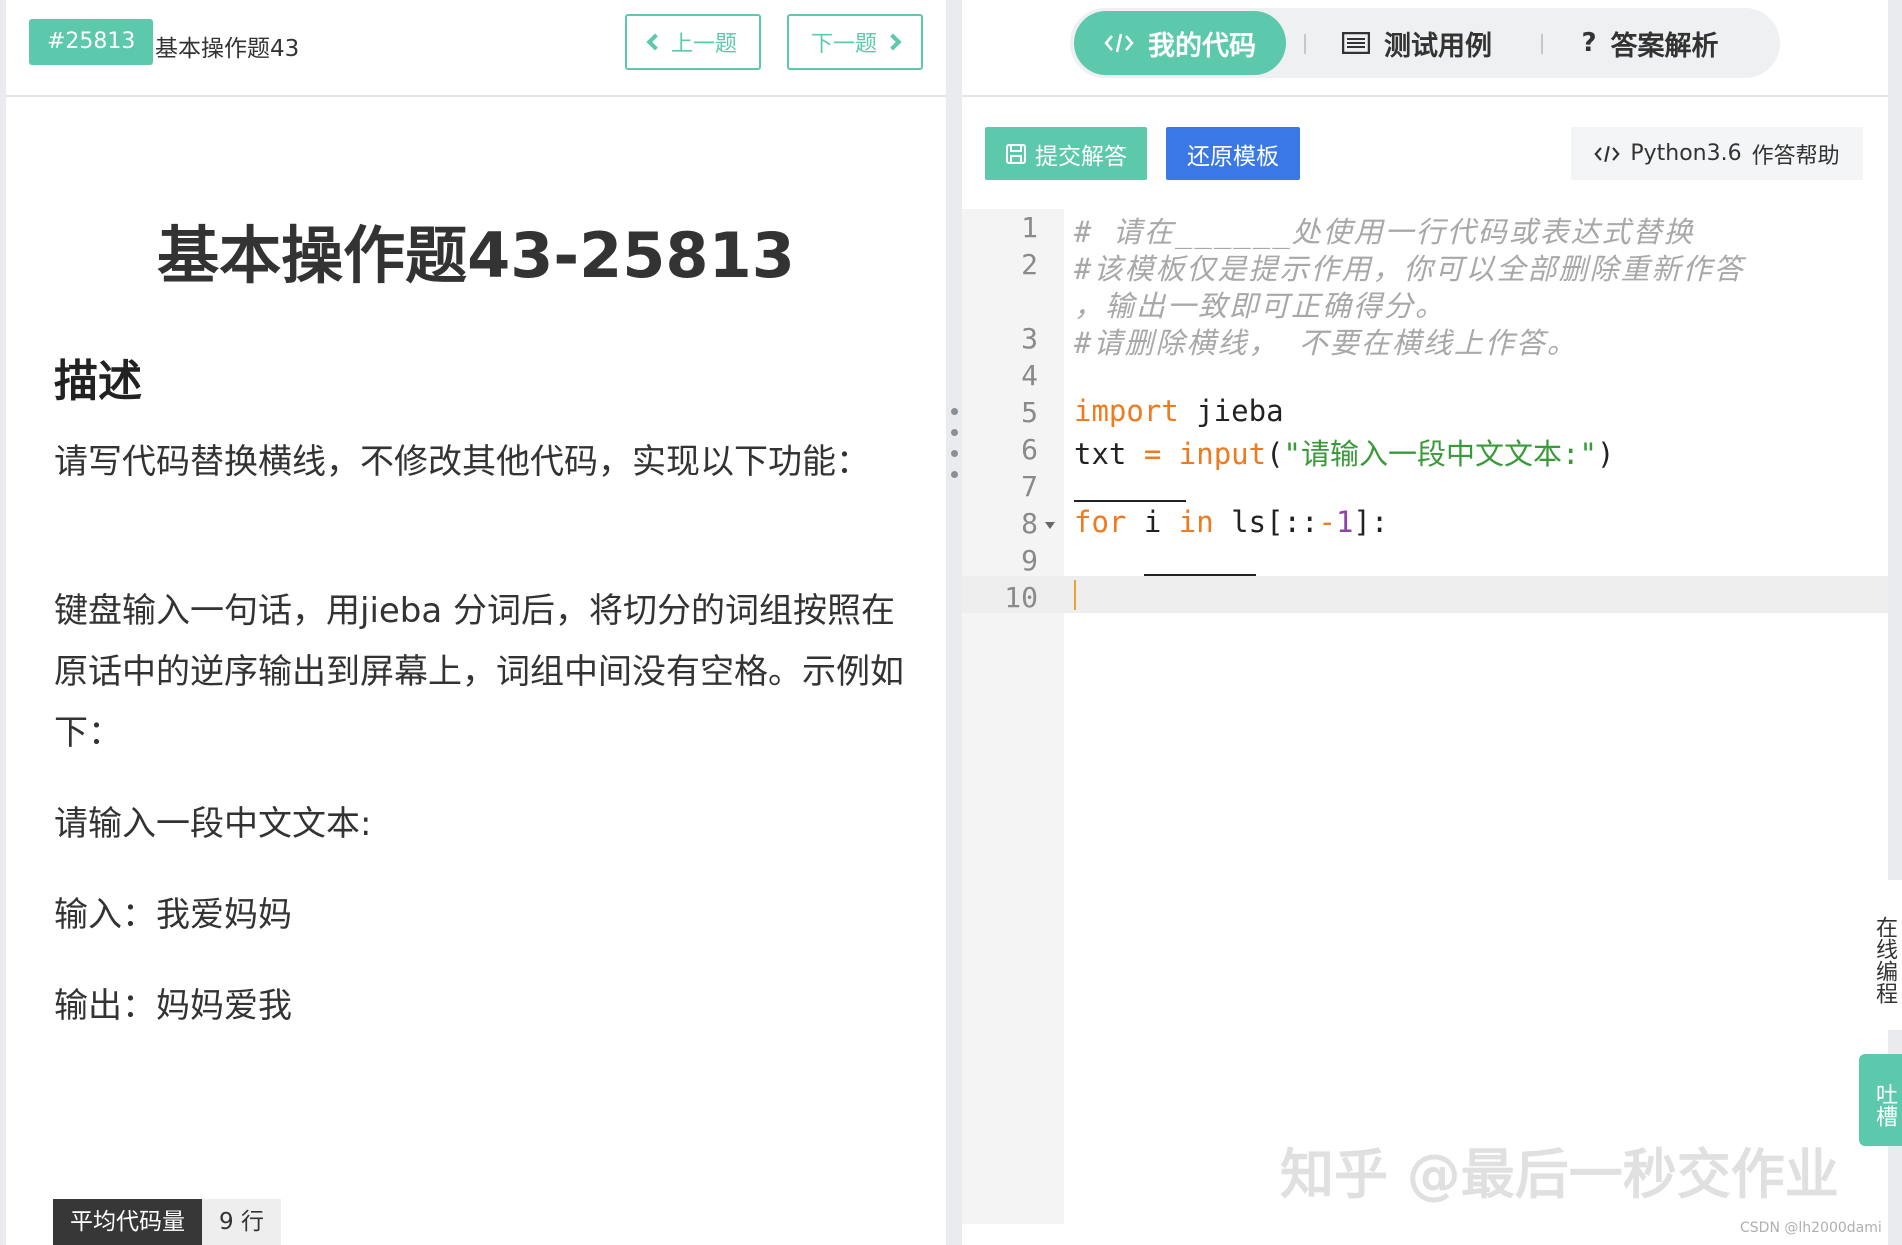  I want to click on panel-resize-handle, so click(954, 622).